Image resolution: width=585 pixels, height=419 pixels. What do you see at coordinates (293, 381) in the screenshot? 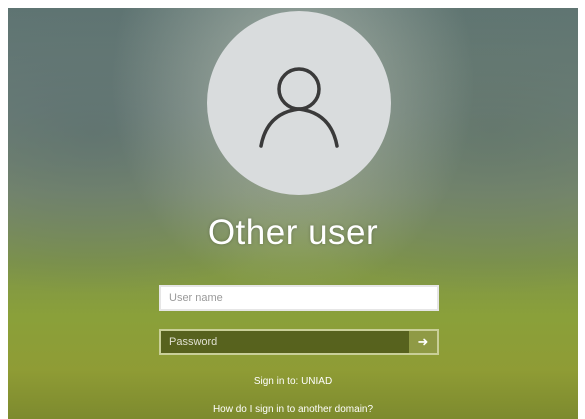
I see `sign-in-domain-text: Sign in to: UNIAD` at bounding box center [293, 381].